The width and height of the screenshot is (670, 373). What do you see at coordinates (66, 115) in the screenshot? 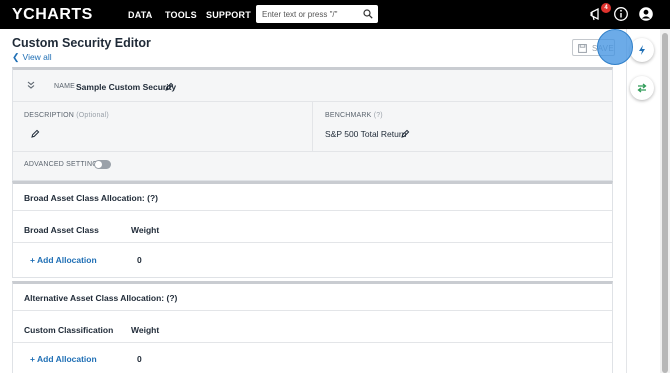
I see `description-label: DESCRIPTION (Optional)` at bounding box center [66, 115].